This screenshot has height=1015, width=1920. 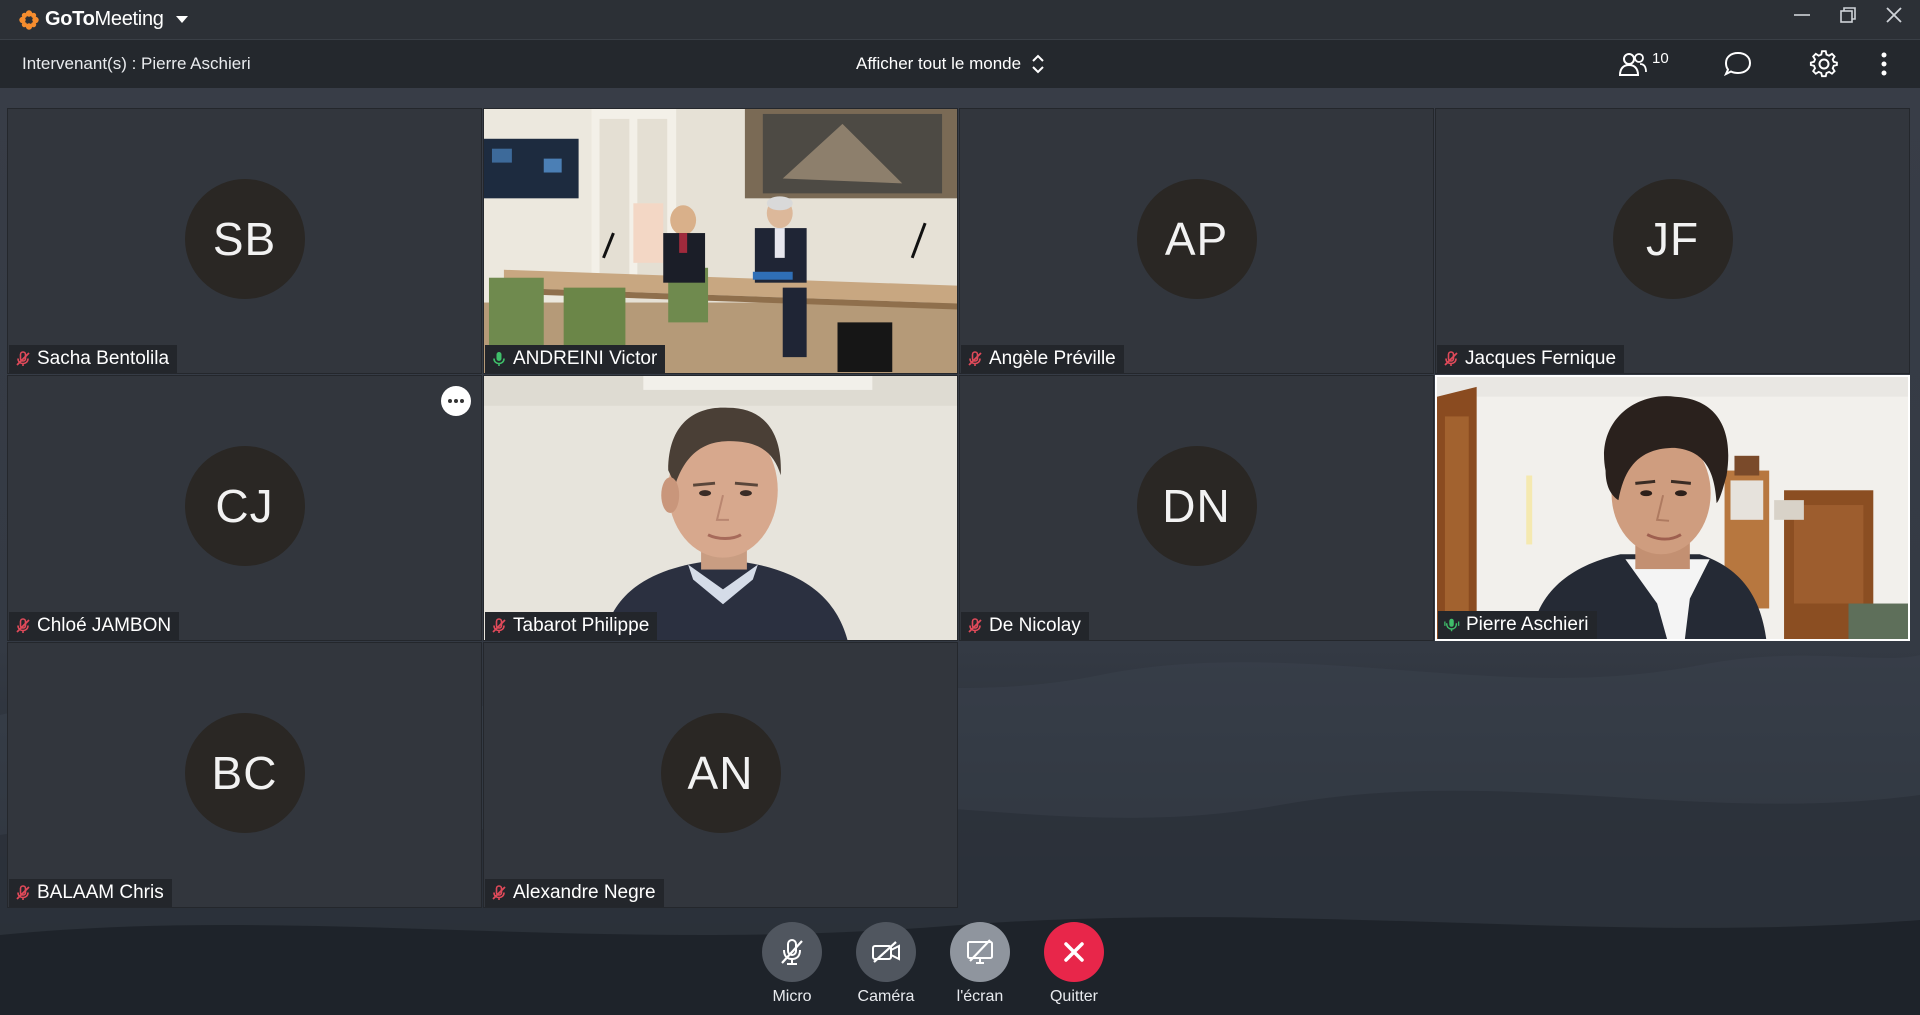 I want to click on participant-name: Chloé JAMBON, so click(x=104, y=625).